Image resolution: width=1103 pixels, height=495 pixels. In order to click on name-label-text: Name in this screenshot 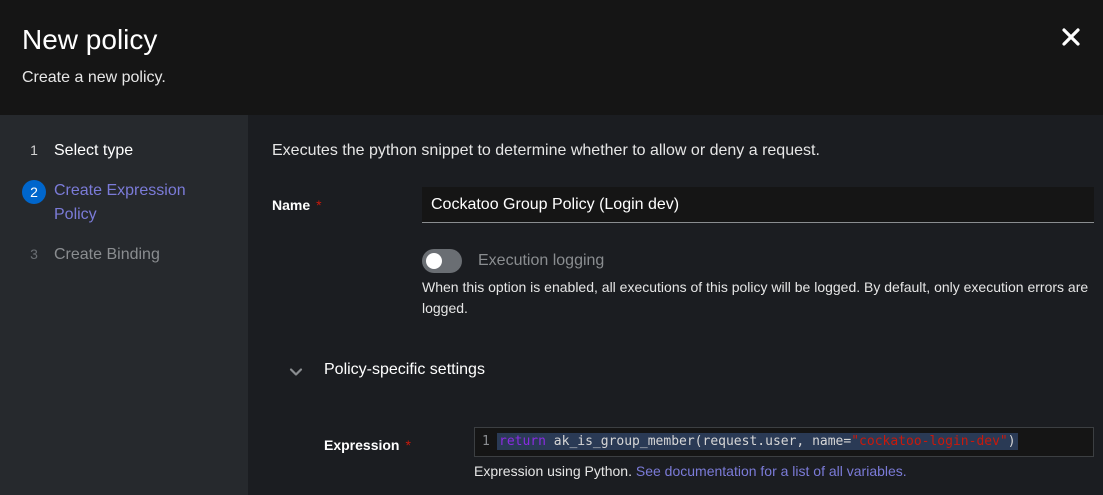, I will do `click(291, 205)`.